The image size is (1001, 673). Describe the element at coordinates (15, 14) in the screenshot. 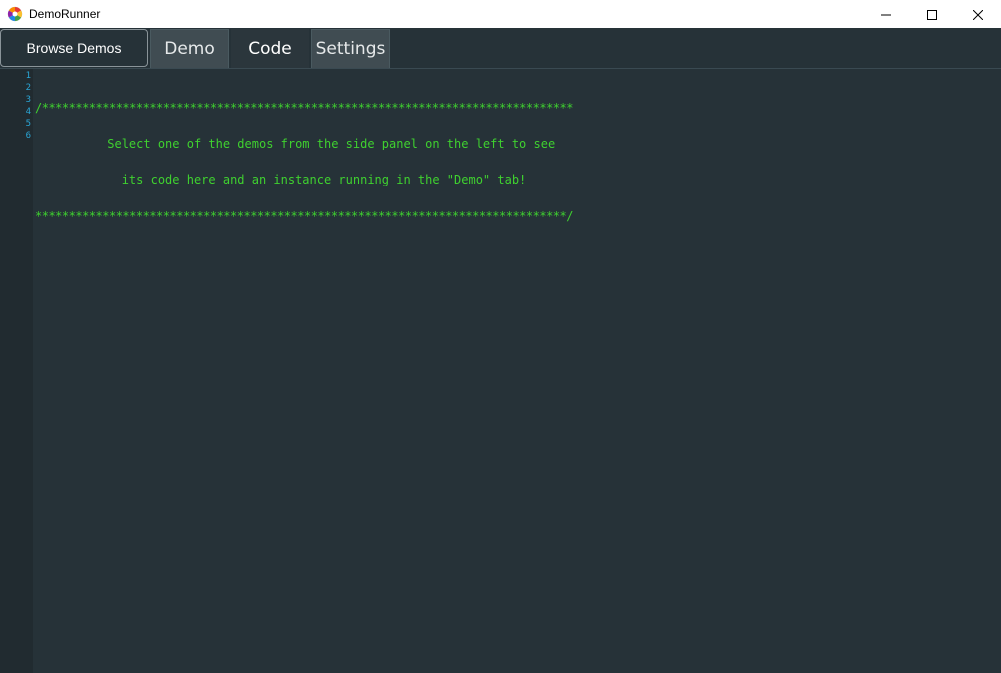

I see `app-logo-icon` at that location.